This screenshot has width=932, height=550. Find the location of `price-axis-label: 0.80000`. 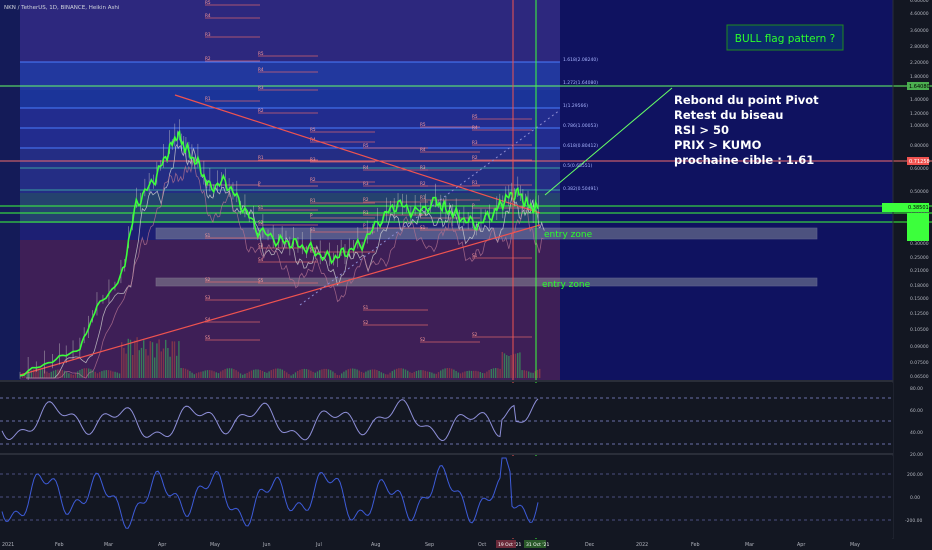

price-axis-label: 0.80000 is located at coordinates (919, 146).